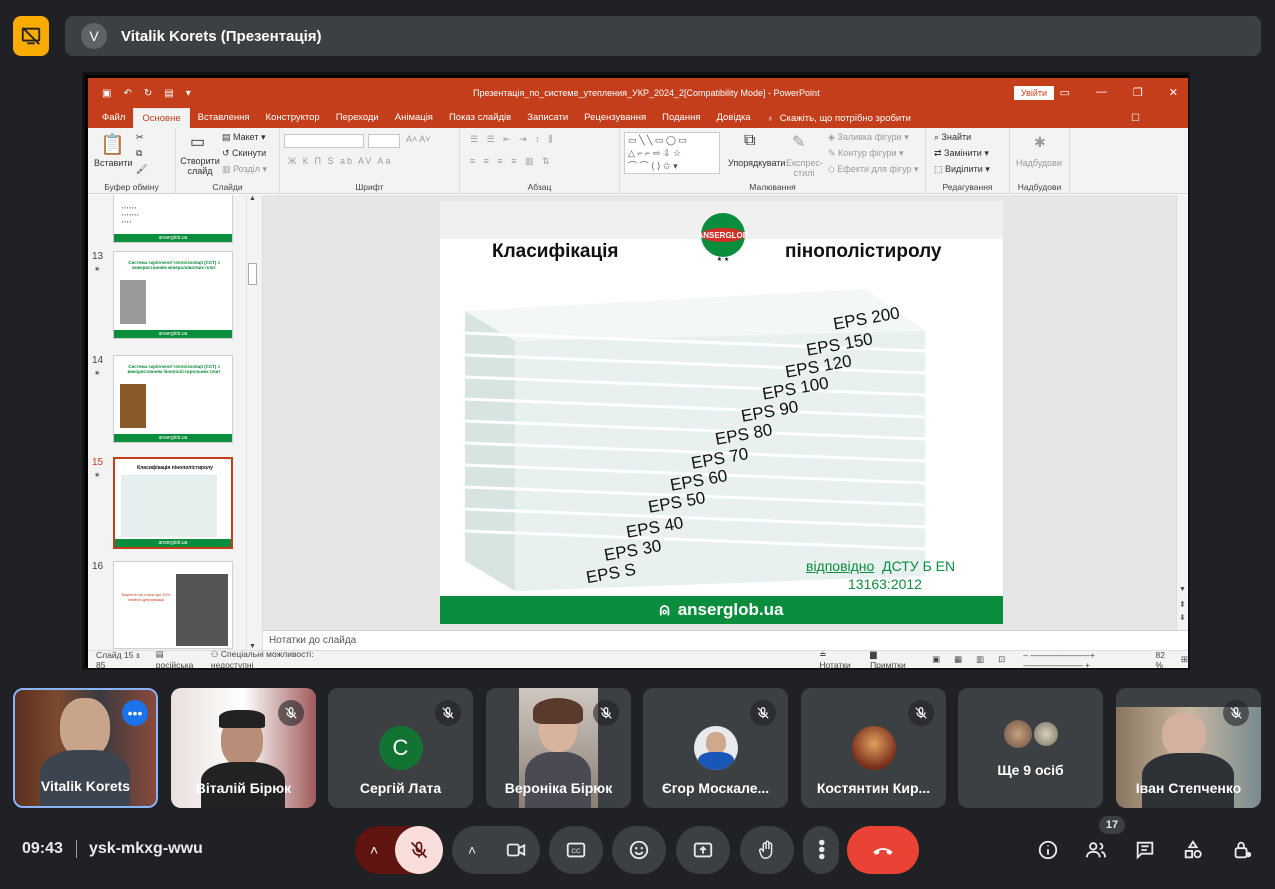  I want to click on minimize-icon: —, so click(1101, 92).